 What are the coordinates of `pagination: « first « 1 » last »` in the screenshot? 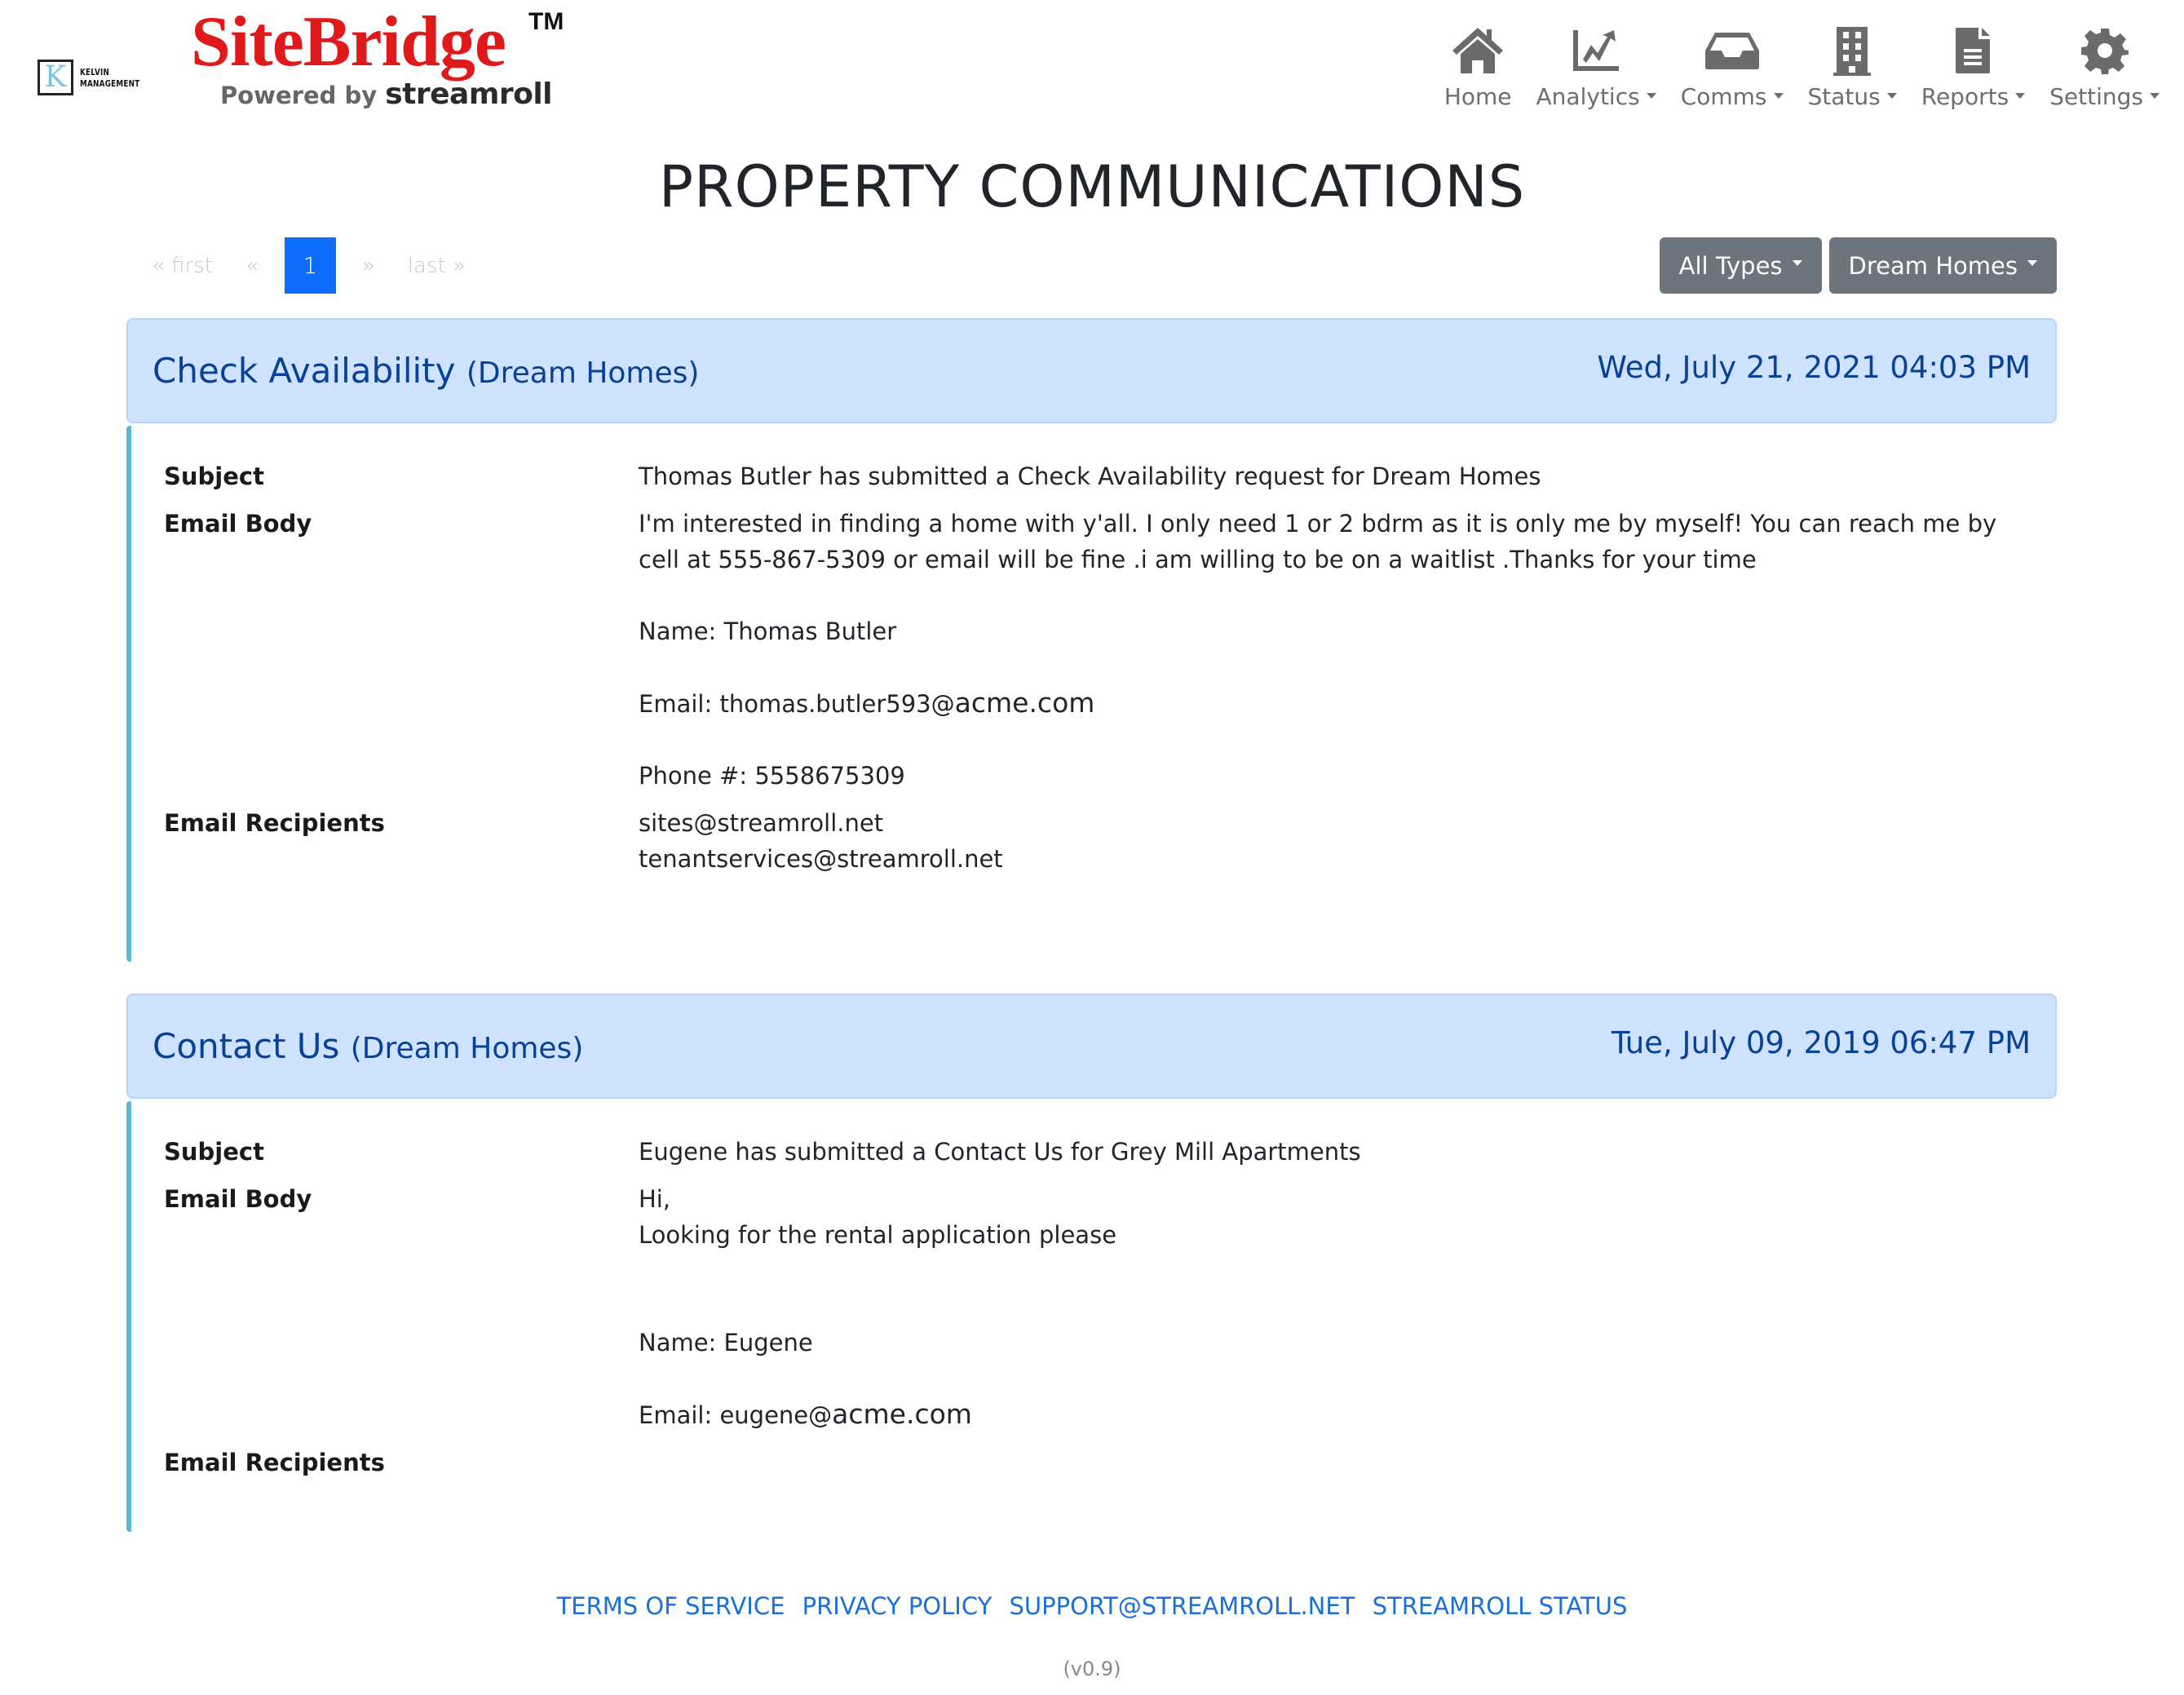 It's located at (308, 265).